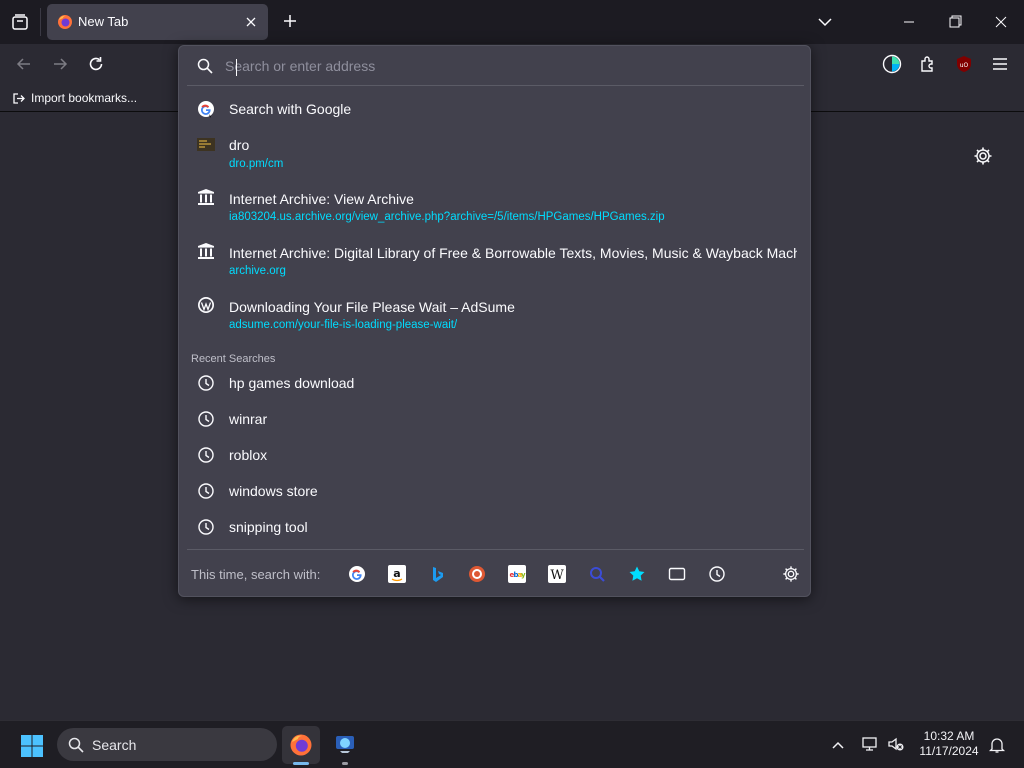  Describe the element at coordinates (239, 145) in the screenshot. I see `result-title: dro` at that location.